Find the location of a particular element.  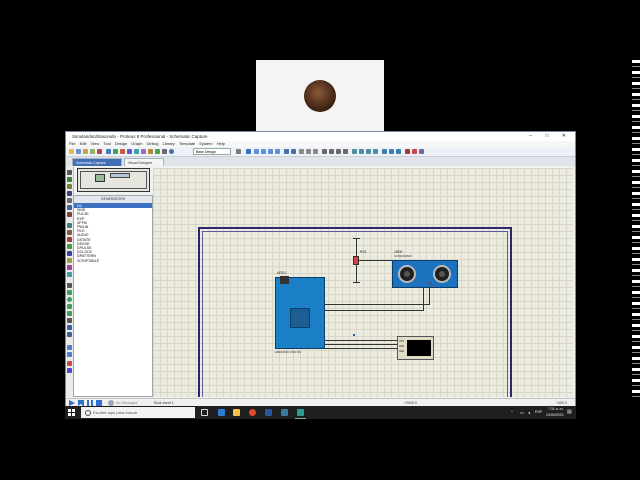

selection-mode-icon is located at coordinates (69, 172).